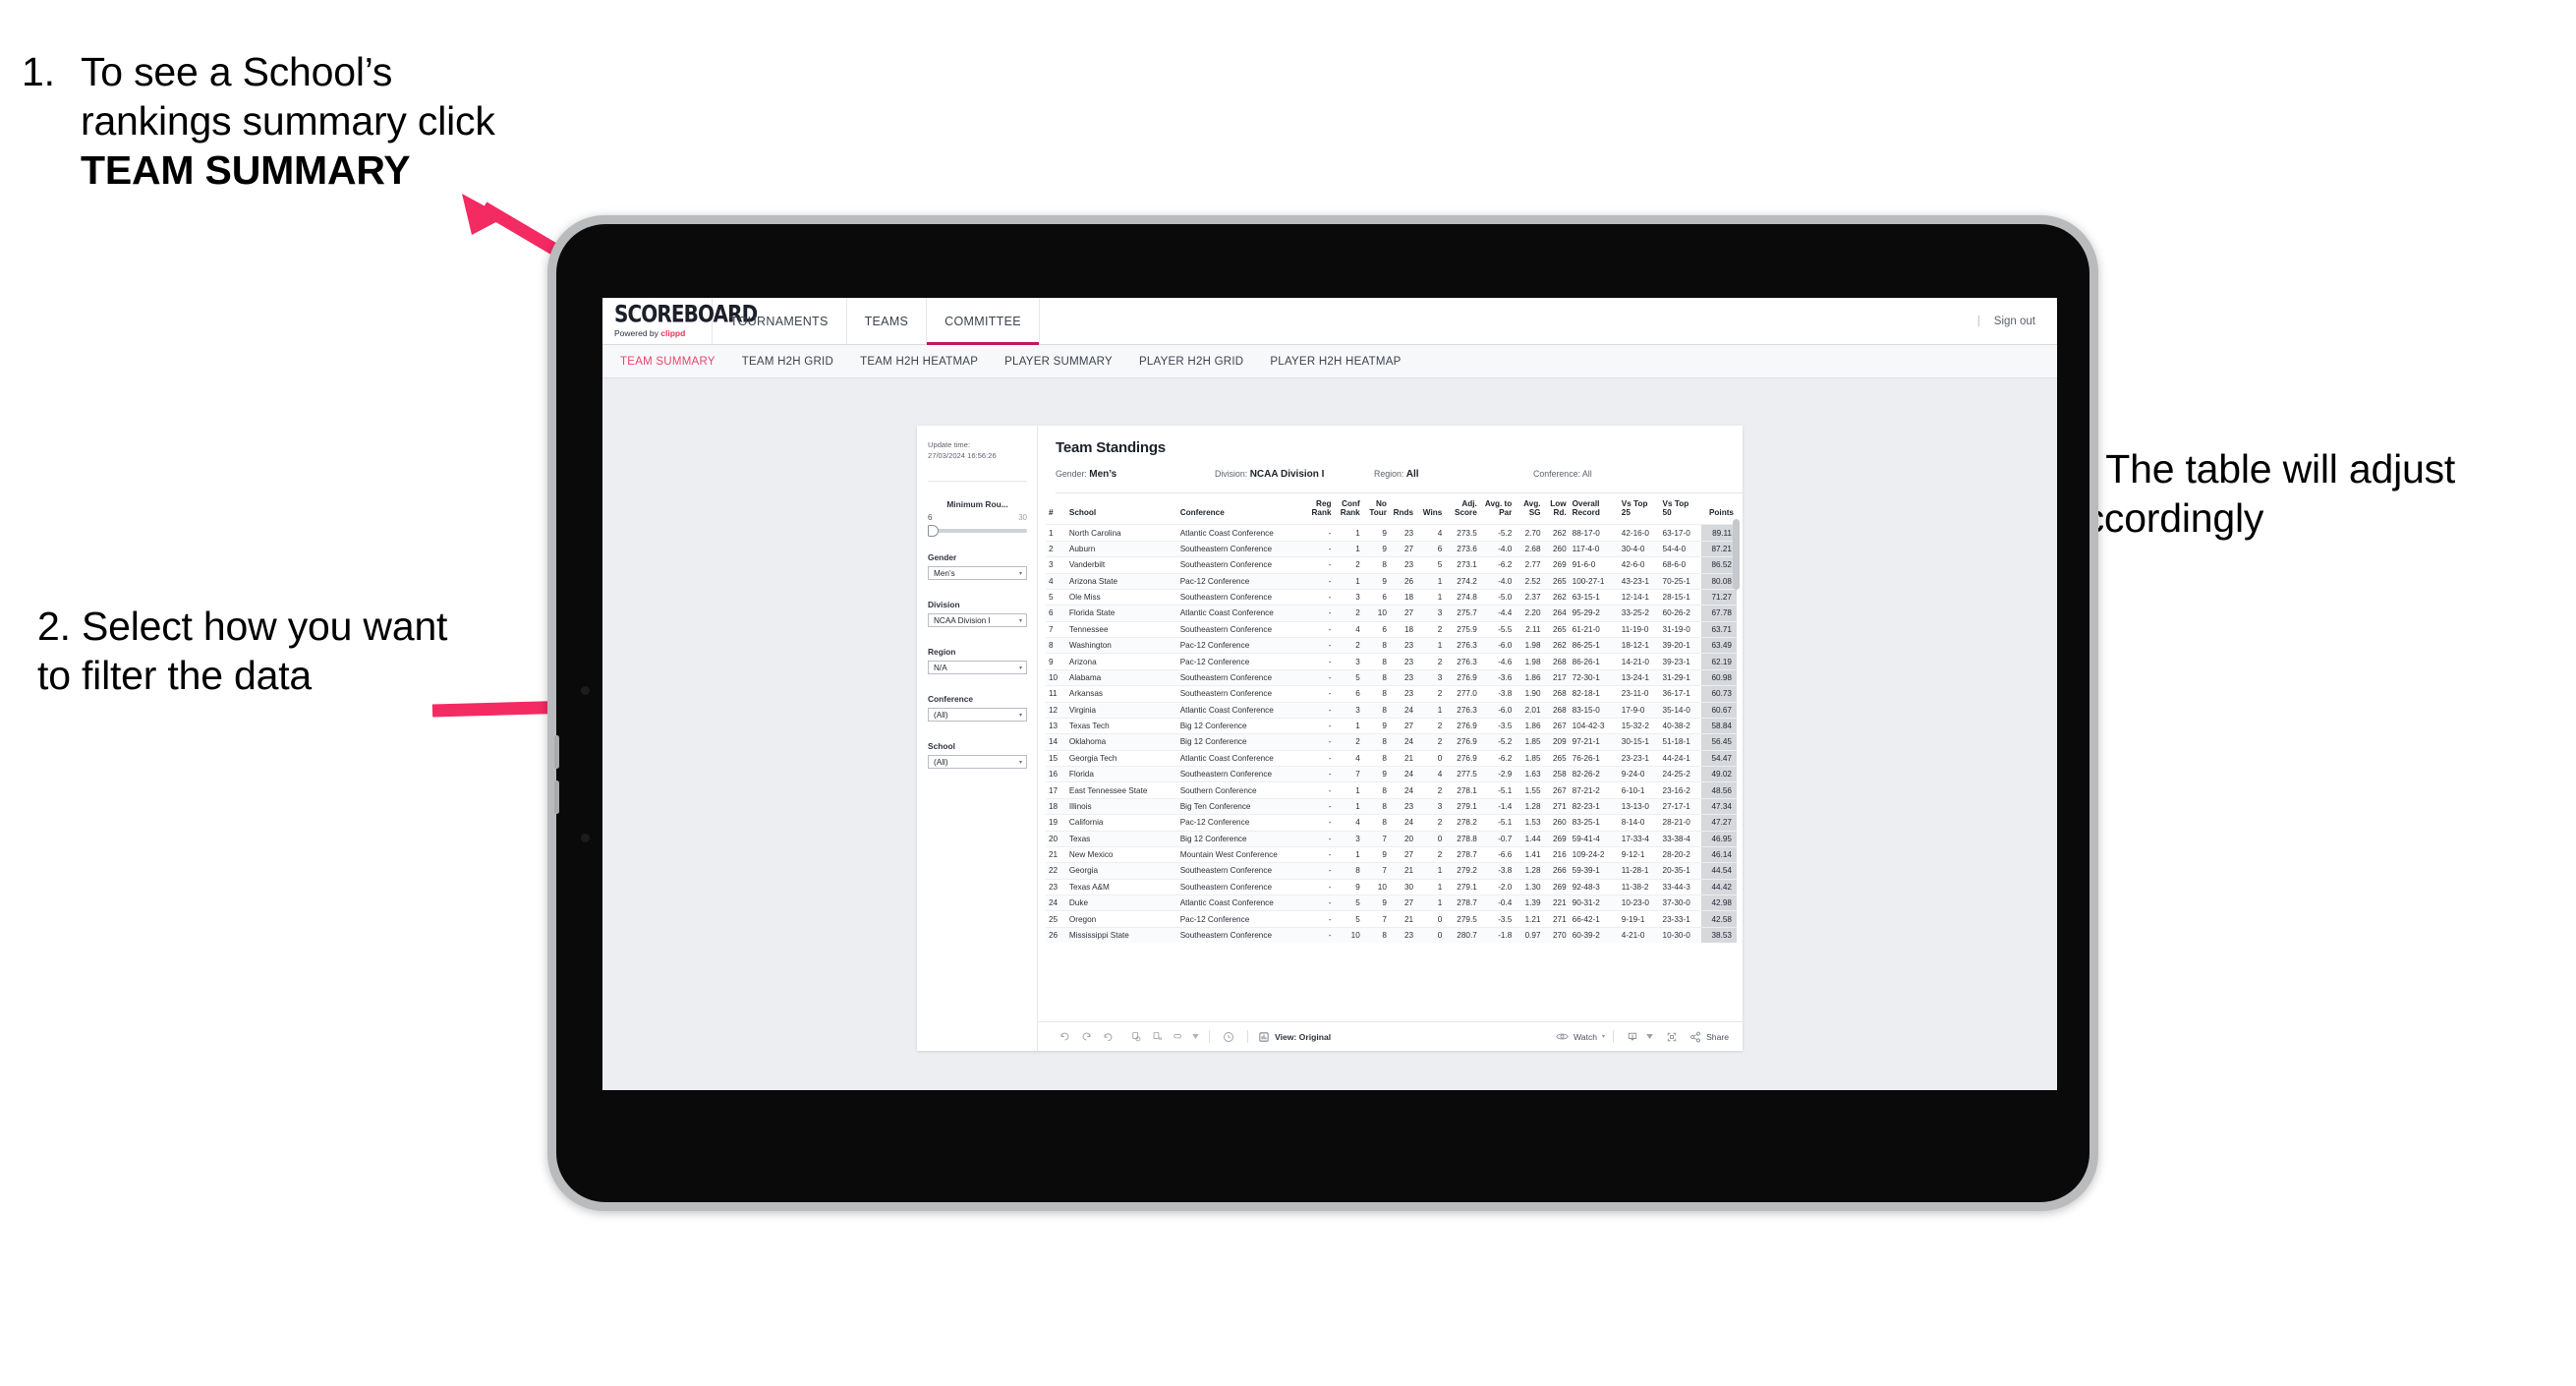  What do you see at coordinates (1241, 871) in the screenshot?
I see `cell-conference: Southeastern Conference` at bounding box center [1241, 871].